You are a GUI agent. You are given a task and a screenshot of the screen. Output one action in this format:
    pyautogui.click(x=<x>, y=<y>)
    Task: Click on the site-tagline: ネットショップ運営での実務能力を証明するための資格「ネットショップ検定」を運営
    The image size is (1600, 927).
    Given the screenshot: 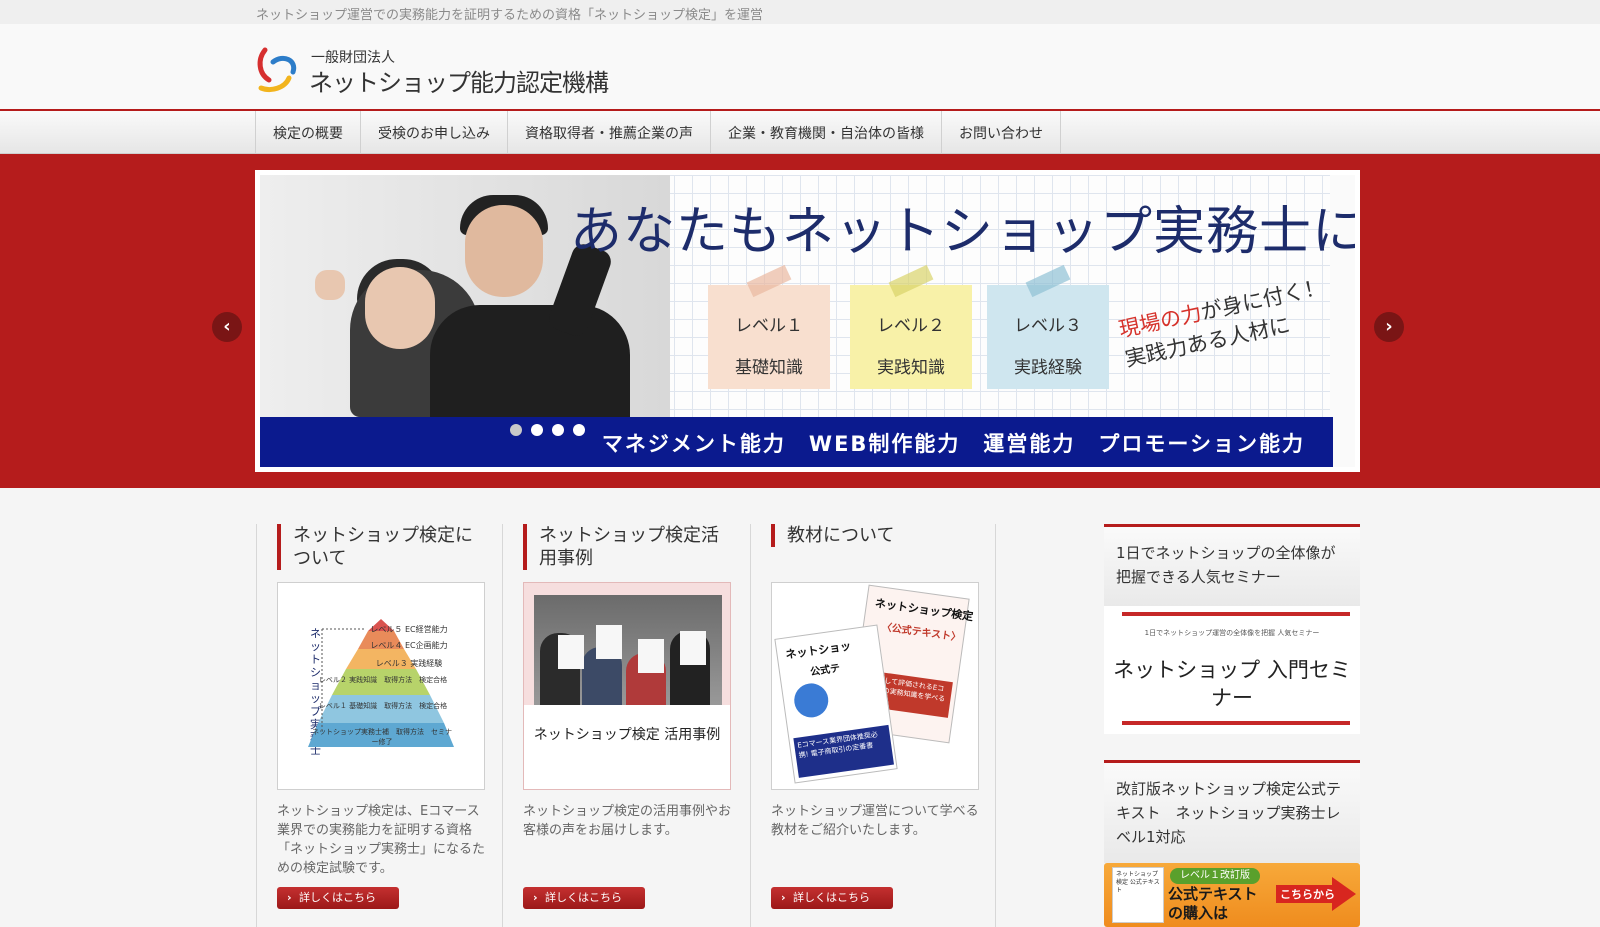 What is the action you would take?
    pyautogui.click(x=510, y=15)
    